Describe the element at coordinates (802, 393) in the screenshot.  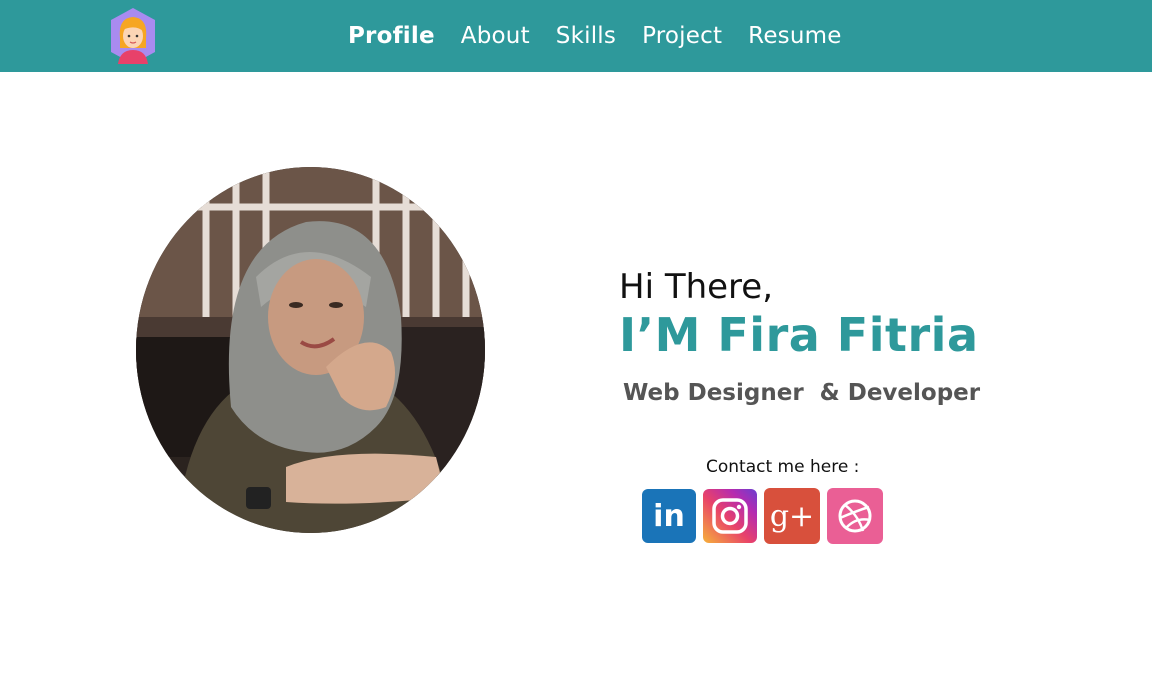
I see `role-subtitle: Web Designer & Developer` at that location.